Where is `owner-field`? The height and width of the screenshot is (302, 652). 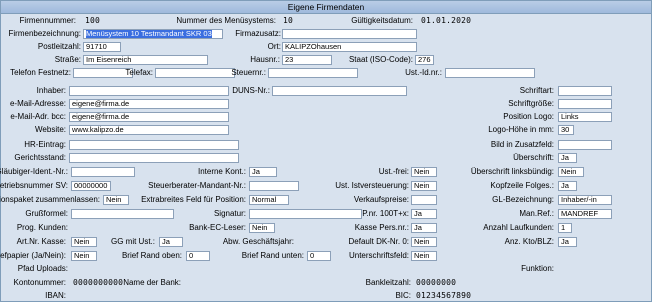 owner-field is located at coordinates (149, 91).